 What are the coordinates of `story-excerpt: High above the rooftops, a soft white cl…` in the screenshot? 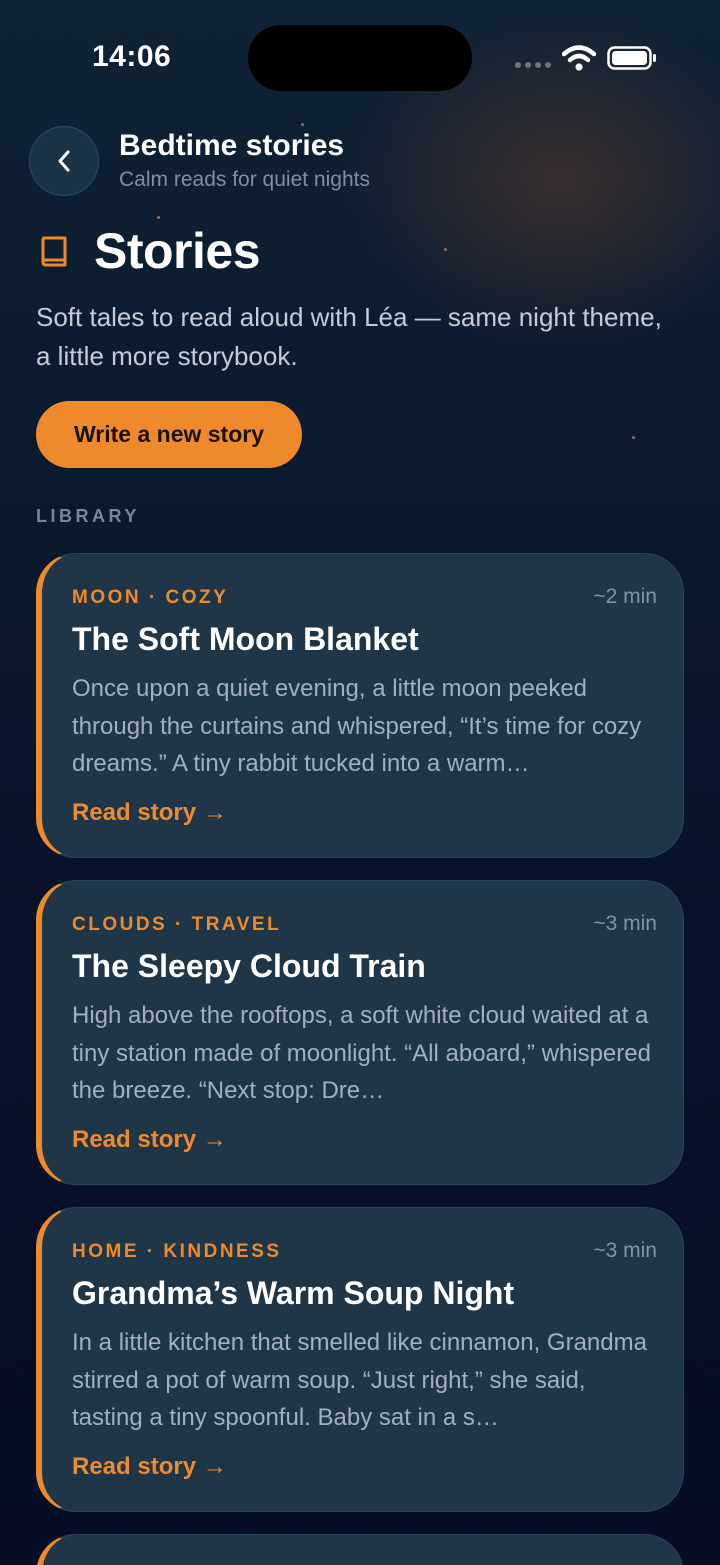 It's located at (361, 1053).